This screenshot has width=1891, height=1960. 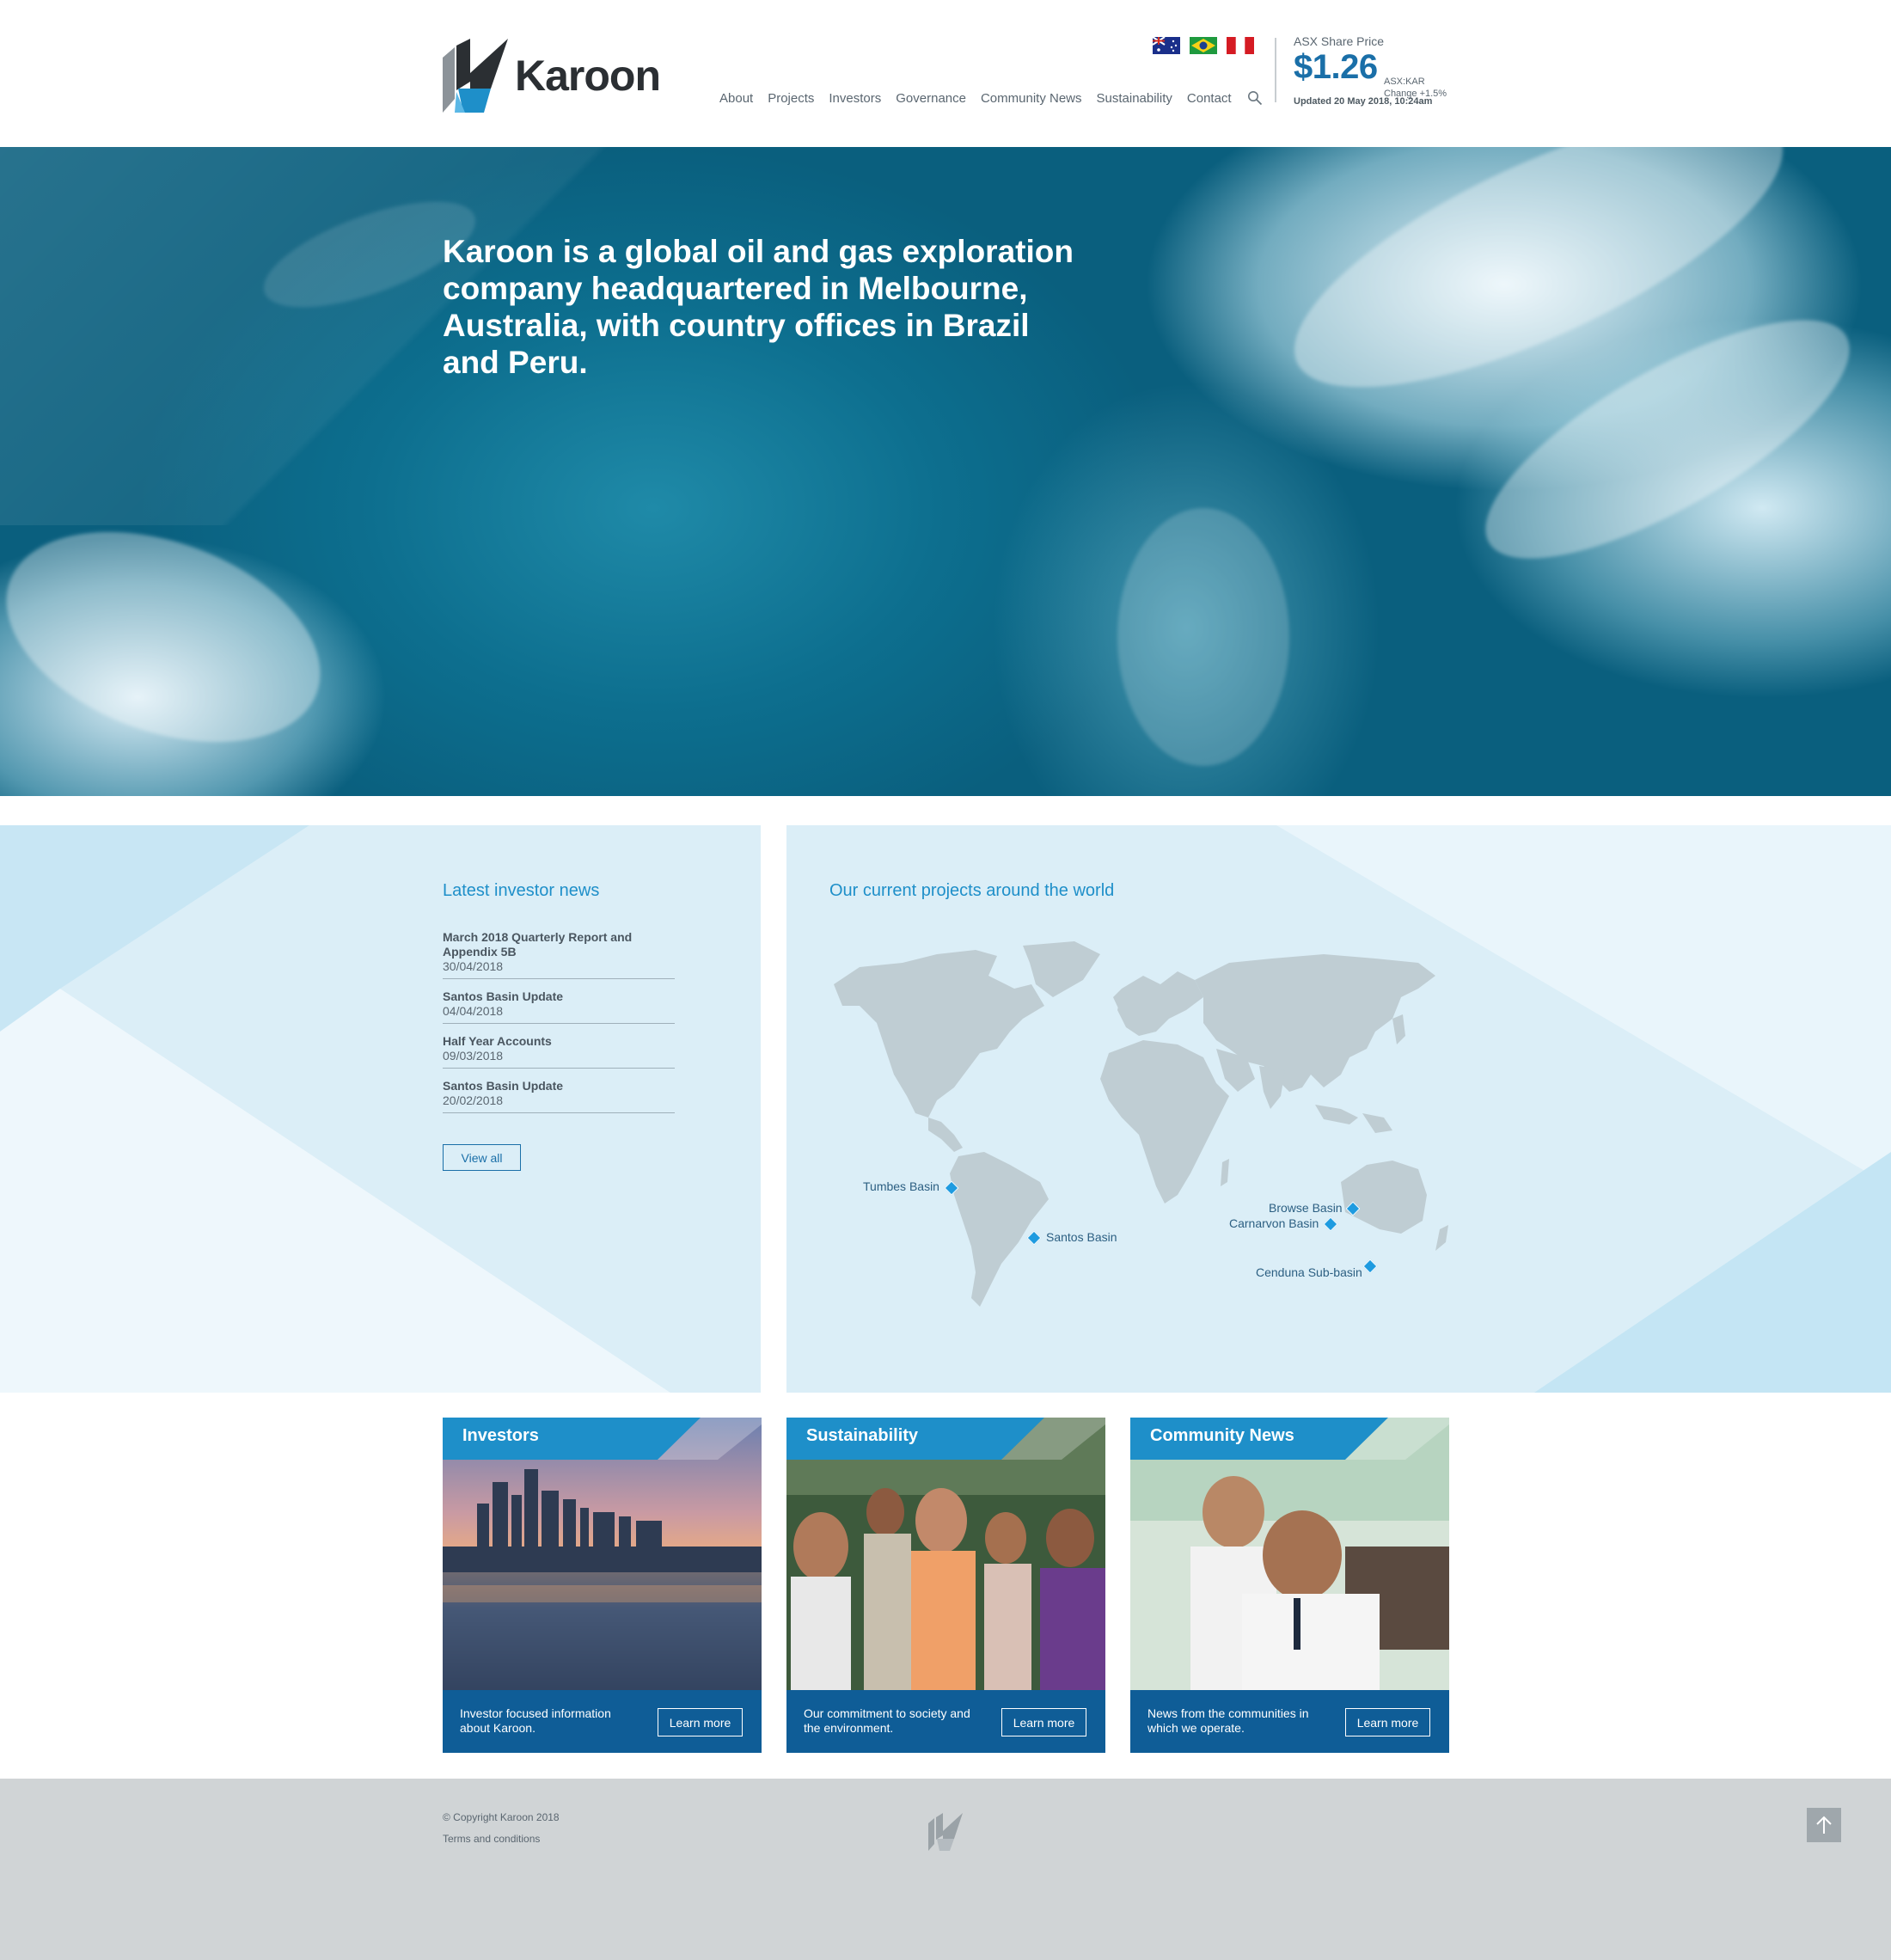 What do you see at coordinates (1134, 98) in the screenshot?
I see `nav-sustainability: Sustainability` at bounding box center [1134, 98].